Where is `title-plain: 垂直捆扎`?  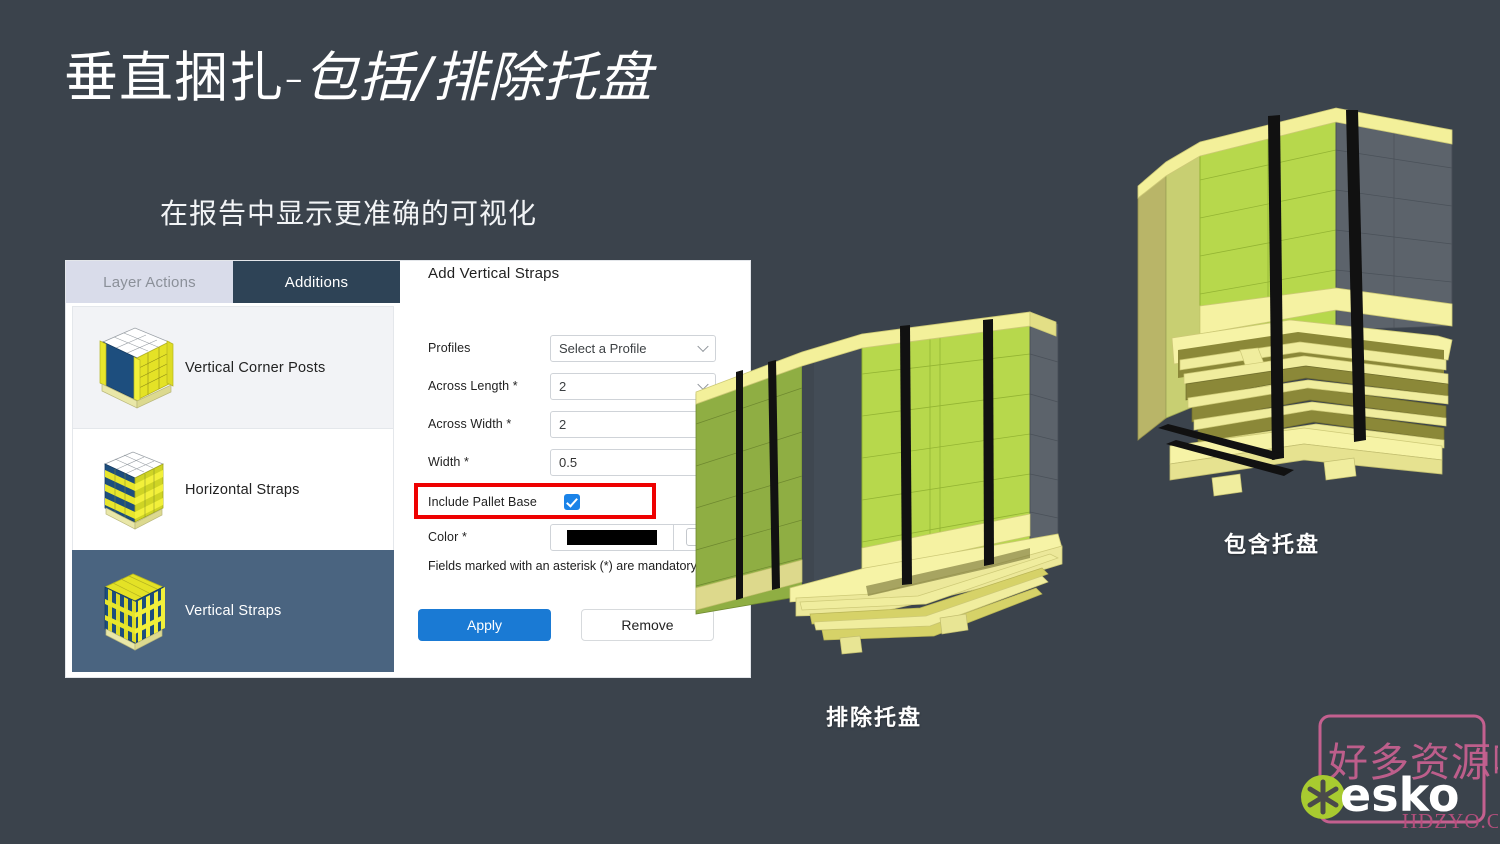 title-plain: 垂直捆扎 is located at coordinates (174, 77).